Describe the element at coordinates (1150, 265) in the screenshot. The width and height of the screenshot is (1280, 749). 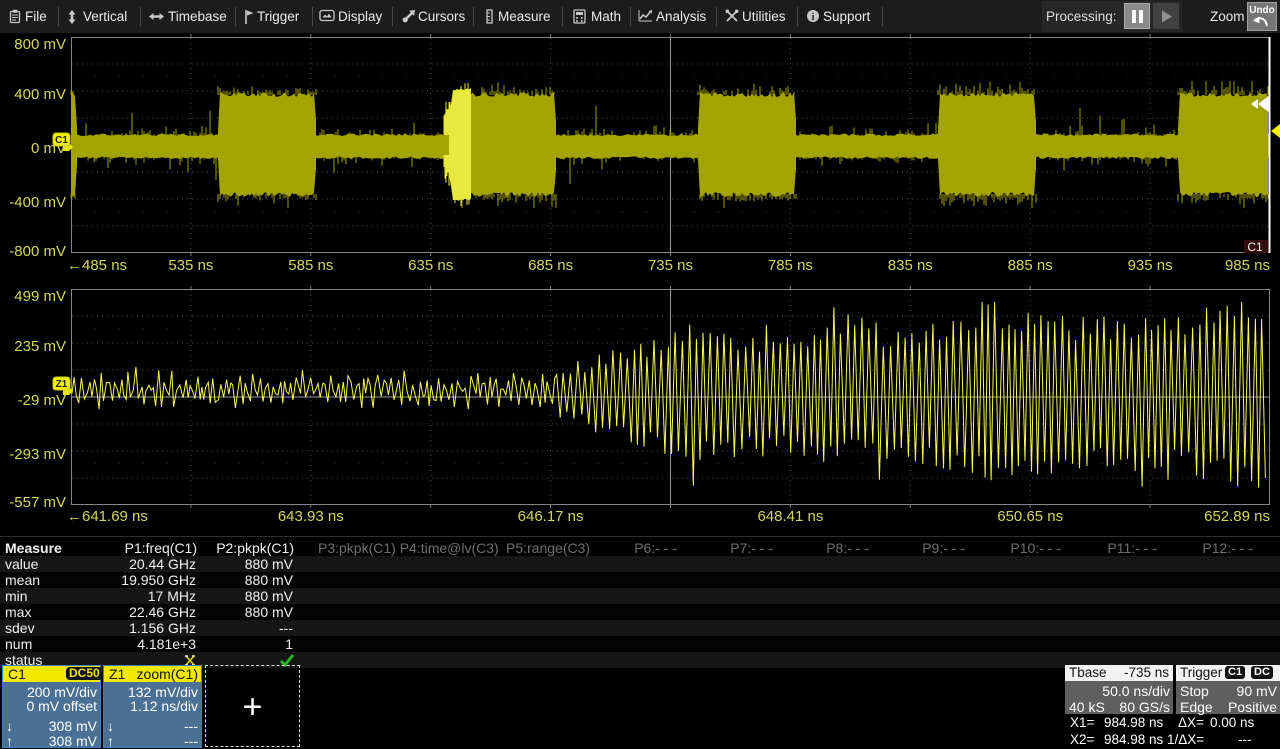
I see `svg-text: 935 ns` at that location.